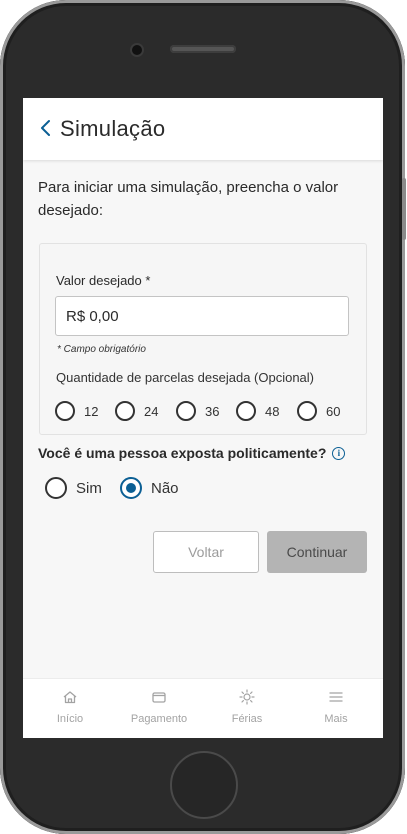 The width and height of the screenshot is (407, 834). Describe the element at coordinates (317, 552) in the screenshot. I see `continue-button: Continuar` at that location.